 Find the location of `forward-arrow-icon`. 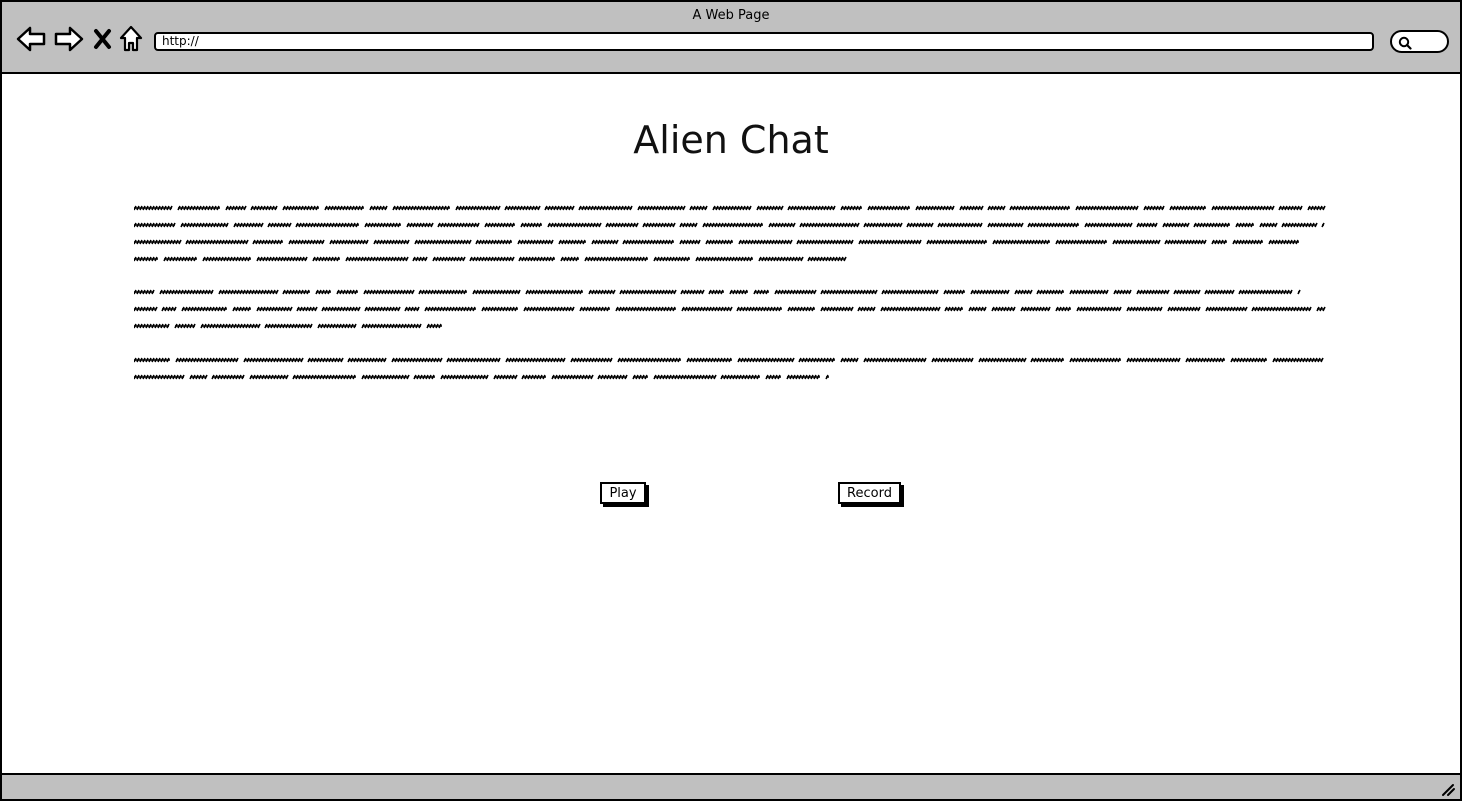

forward-arrow-icon is located at coordinates (69, 40).